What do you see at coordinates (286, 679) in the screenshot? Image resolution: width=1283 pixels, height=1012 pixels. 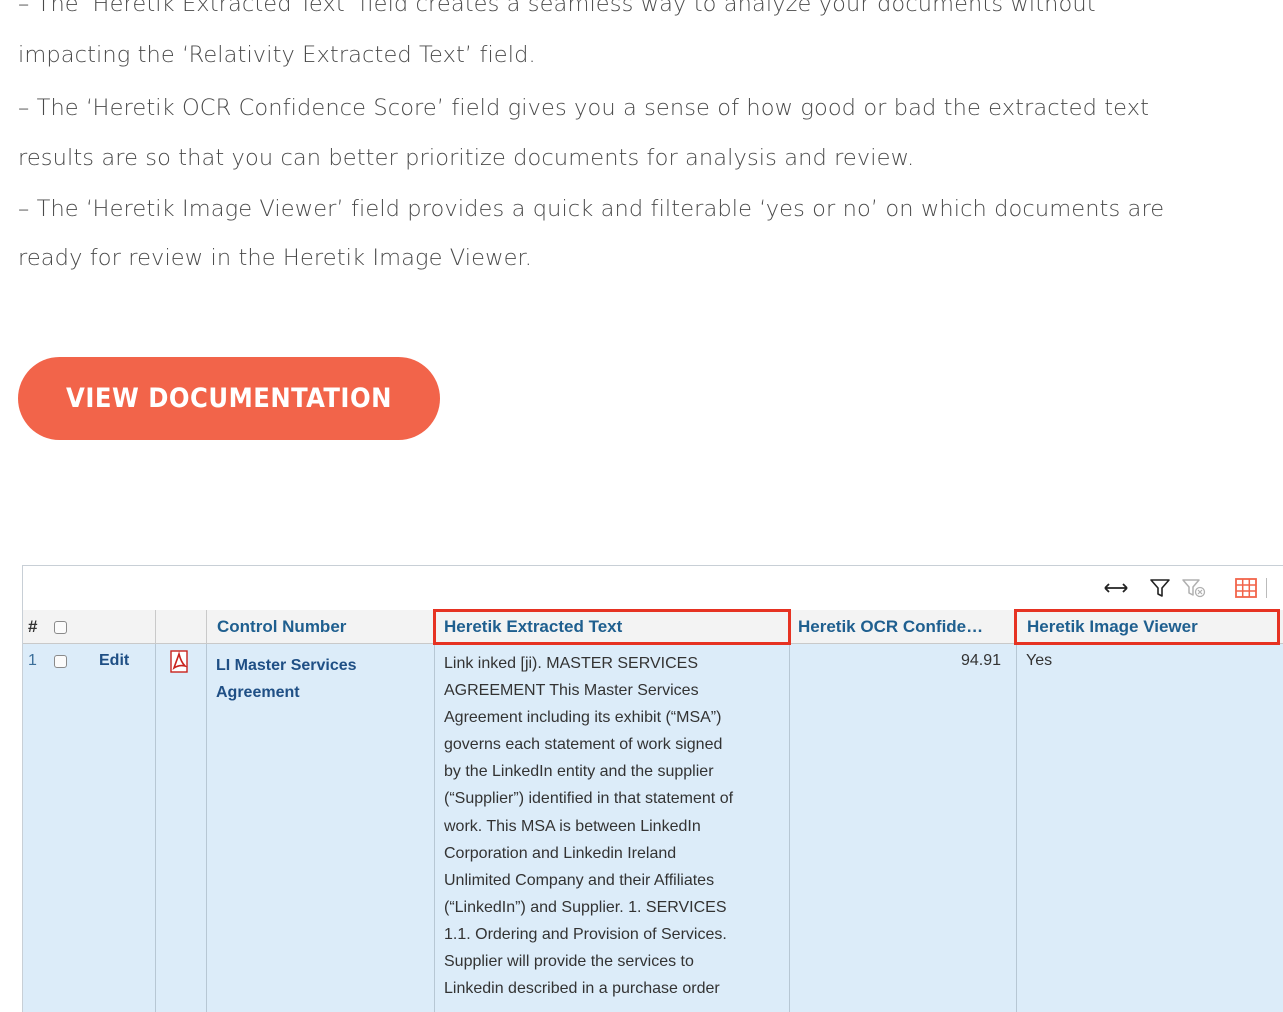 I see `control-number-link: LI Master Services Agreement` at bounding box center [286, 679].